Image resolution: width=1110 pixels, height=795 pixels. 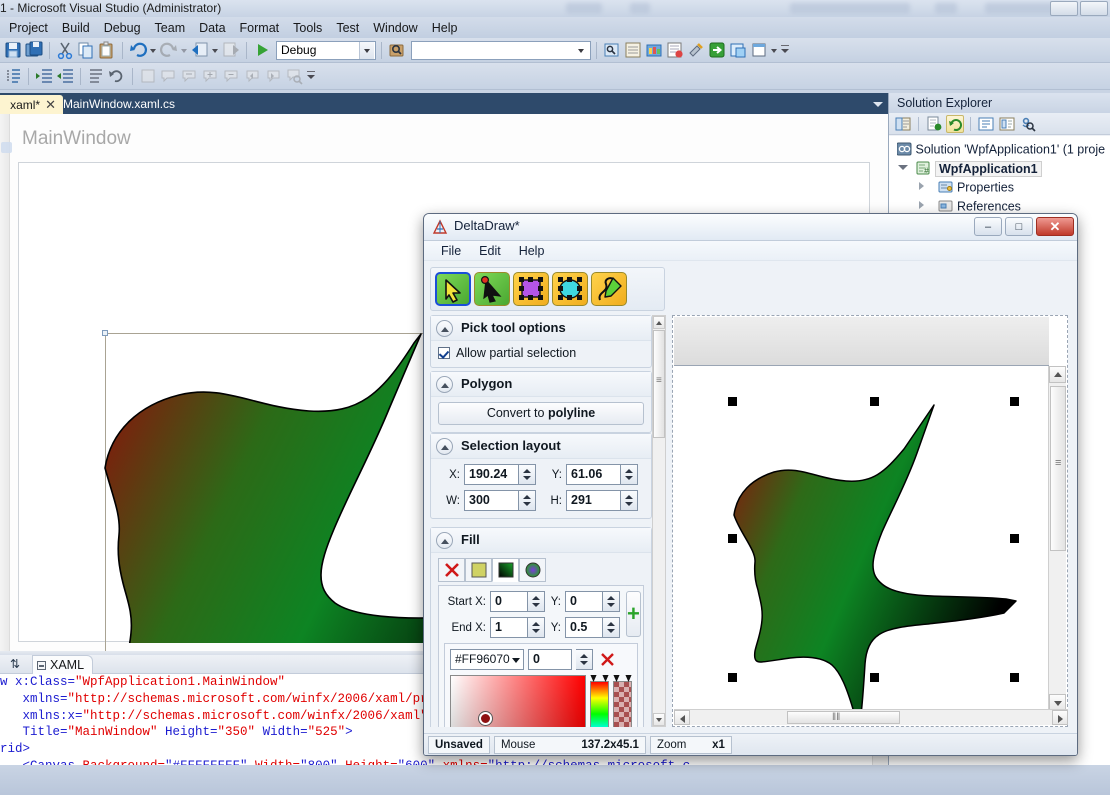 I want to click on pen-tool-button, so click(x=609, y=289).